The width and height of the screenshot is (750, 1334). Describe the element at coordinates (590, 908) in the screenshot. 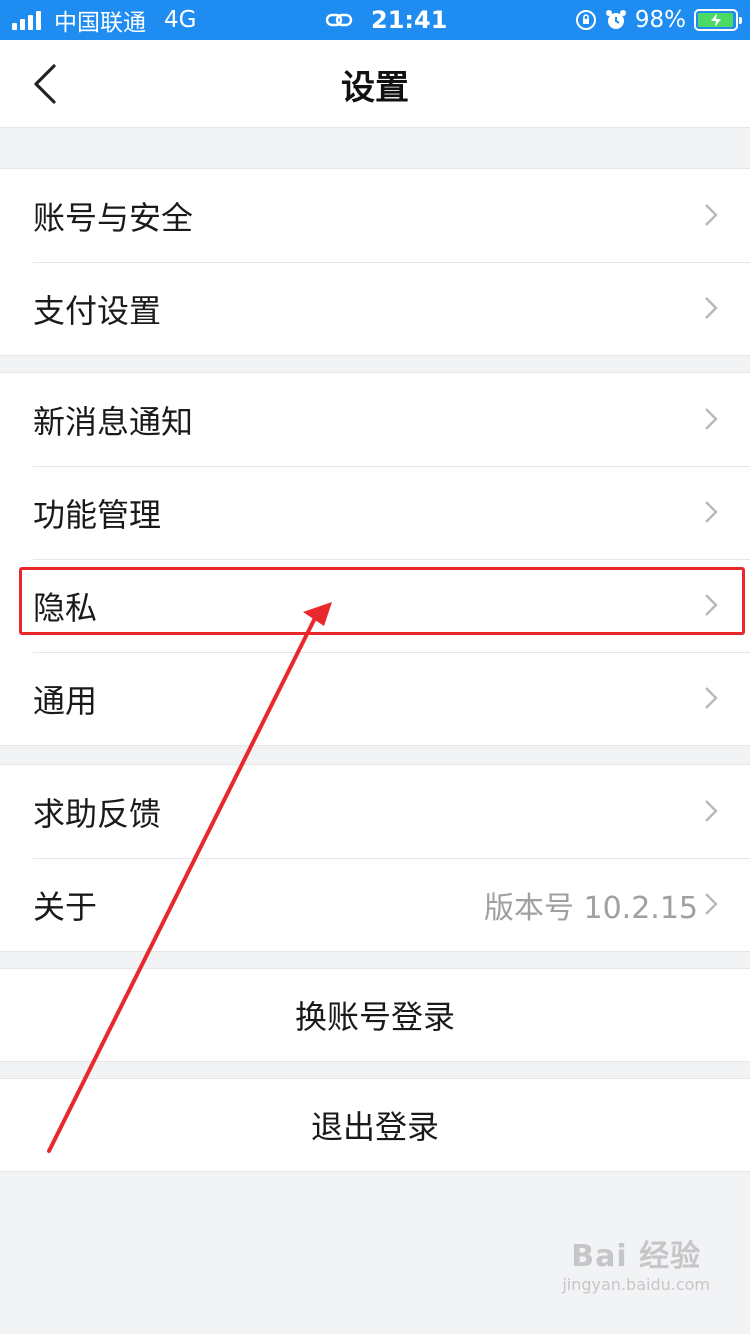

I see `version-number: 版本号 10.2.15` at that location.